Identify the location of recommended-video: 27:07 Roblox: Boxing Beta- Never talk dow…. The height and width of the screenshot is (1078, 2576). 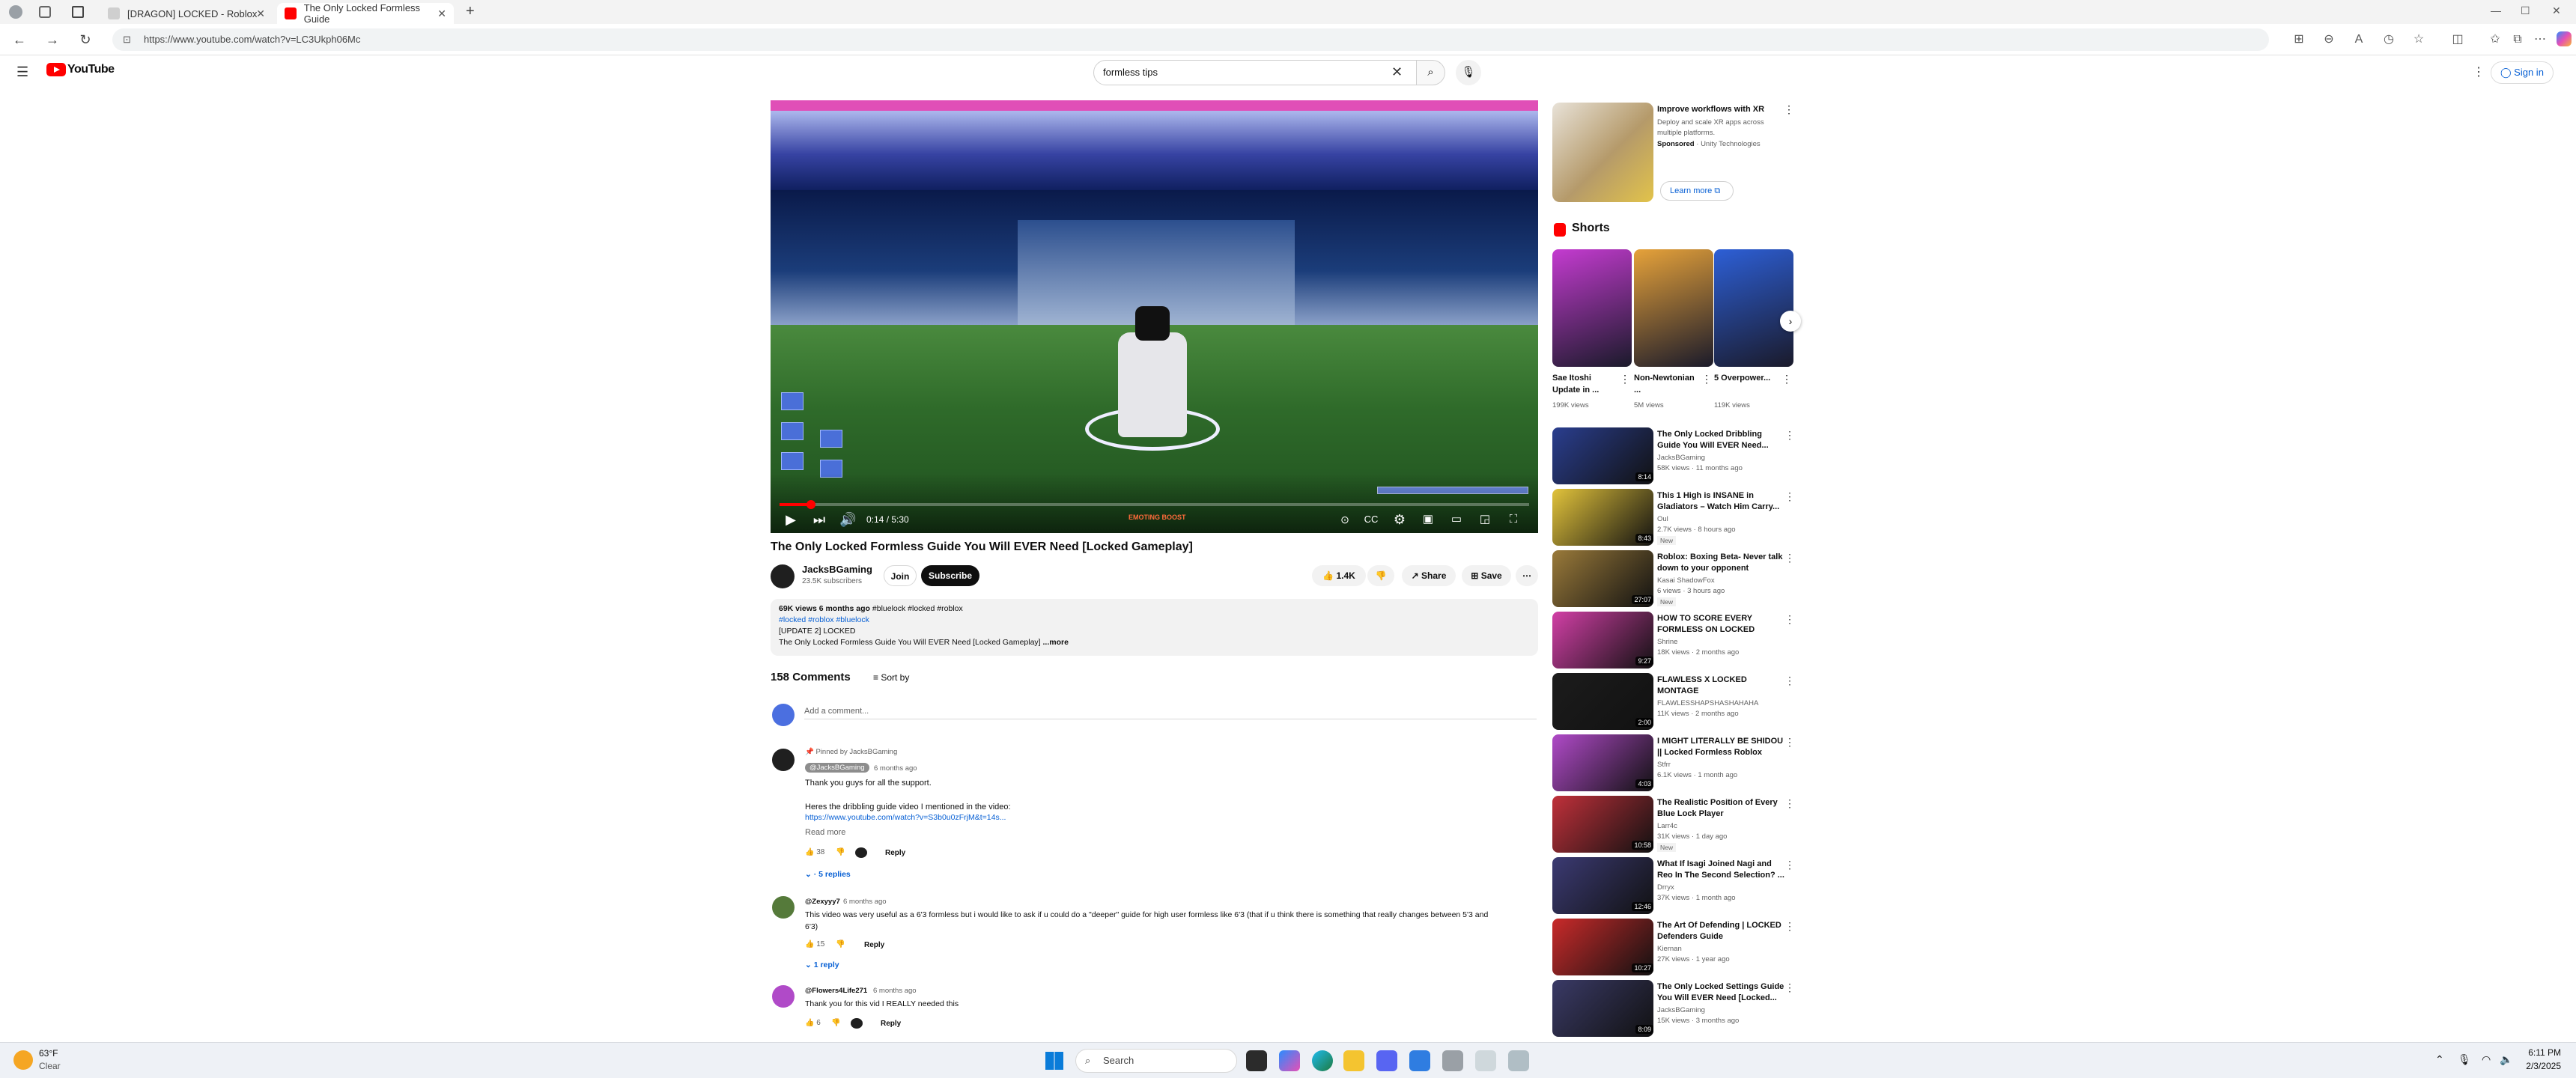
(1679, 578).